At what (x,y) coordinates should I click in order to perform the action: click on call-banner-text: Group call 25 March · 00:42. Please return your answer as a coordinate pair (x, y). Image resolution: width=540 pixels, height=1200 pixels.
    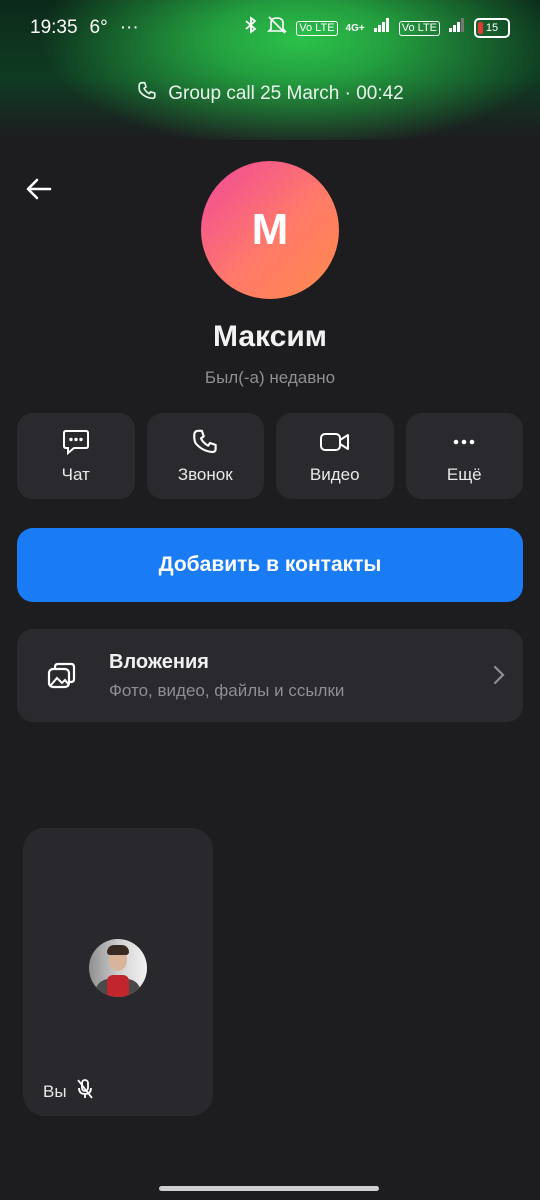
    Looking at the image, I should click on (286, 93).